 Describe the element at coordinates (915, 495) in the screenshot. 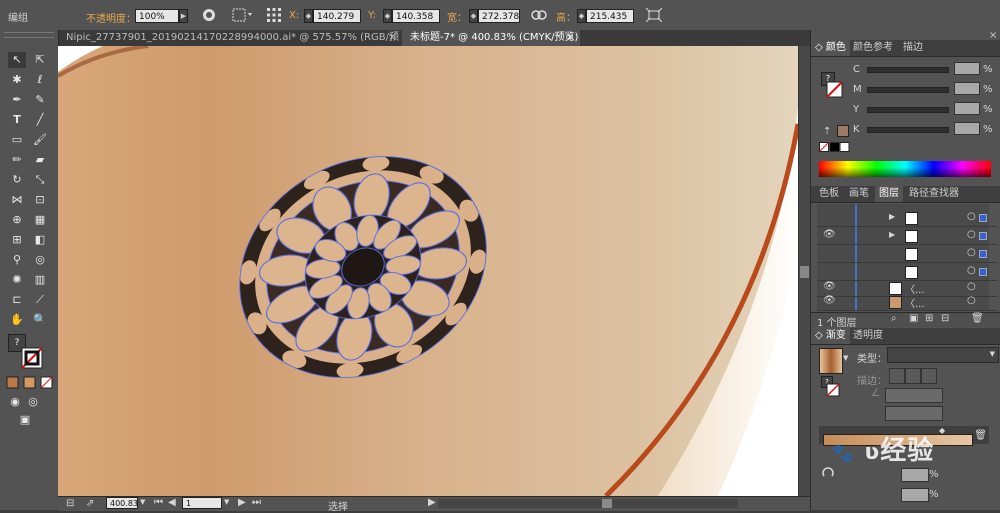

I see `location-value-input` at that location.